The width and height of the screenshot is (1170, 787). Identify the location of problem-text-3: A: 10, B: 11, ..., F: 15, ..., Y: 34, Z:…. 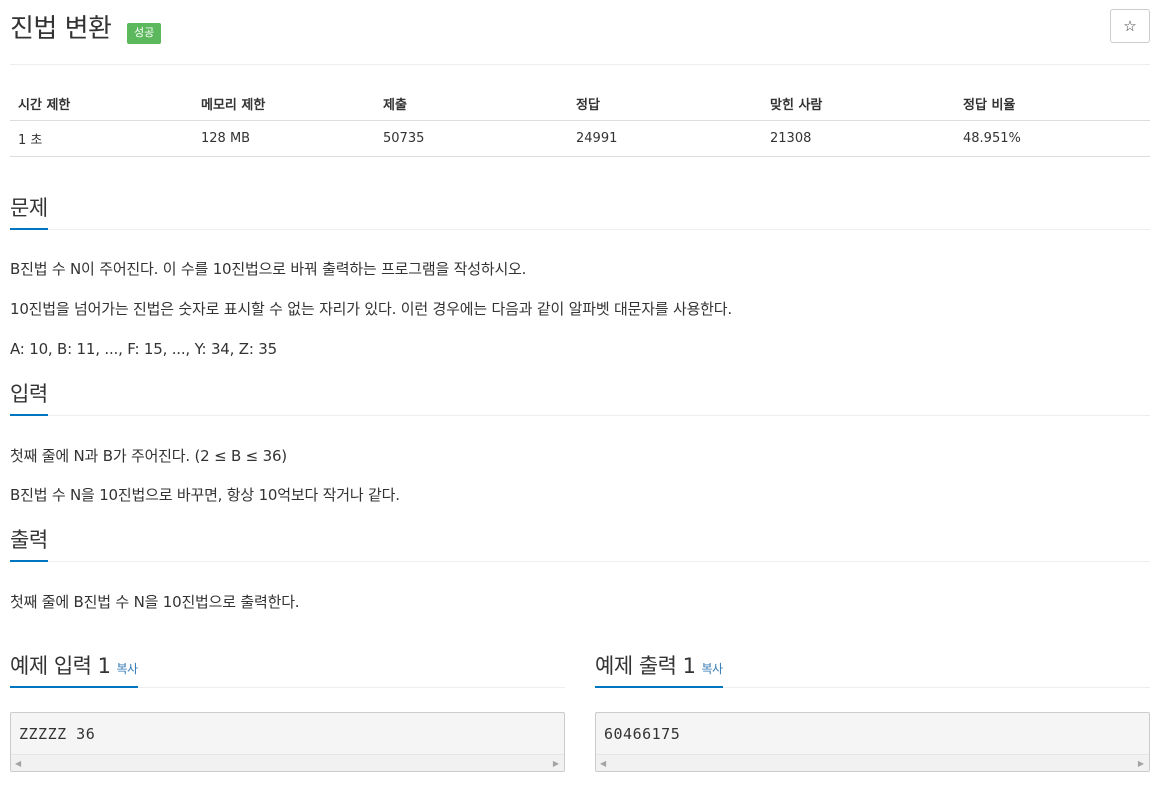
(143, 348).